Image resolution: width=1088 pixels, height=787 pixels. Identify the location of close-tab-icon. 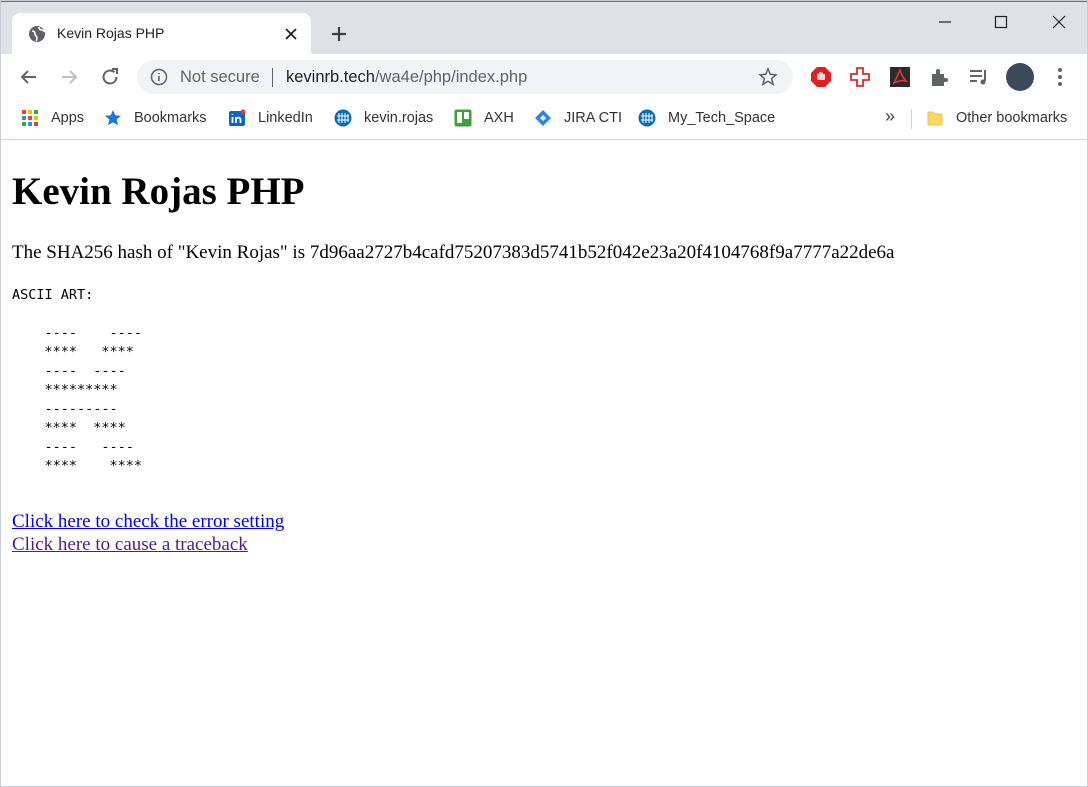
(291, 34).